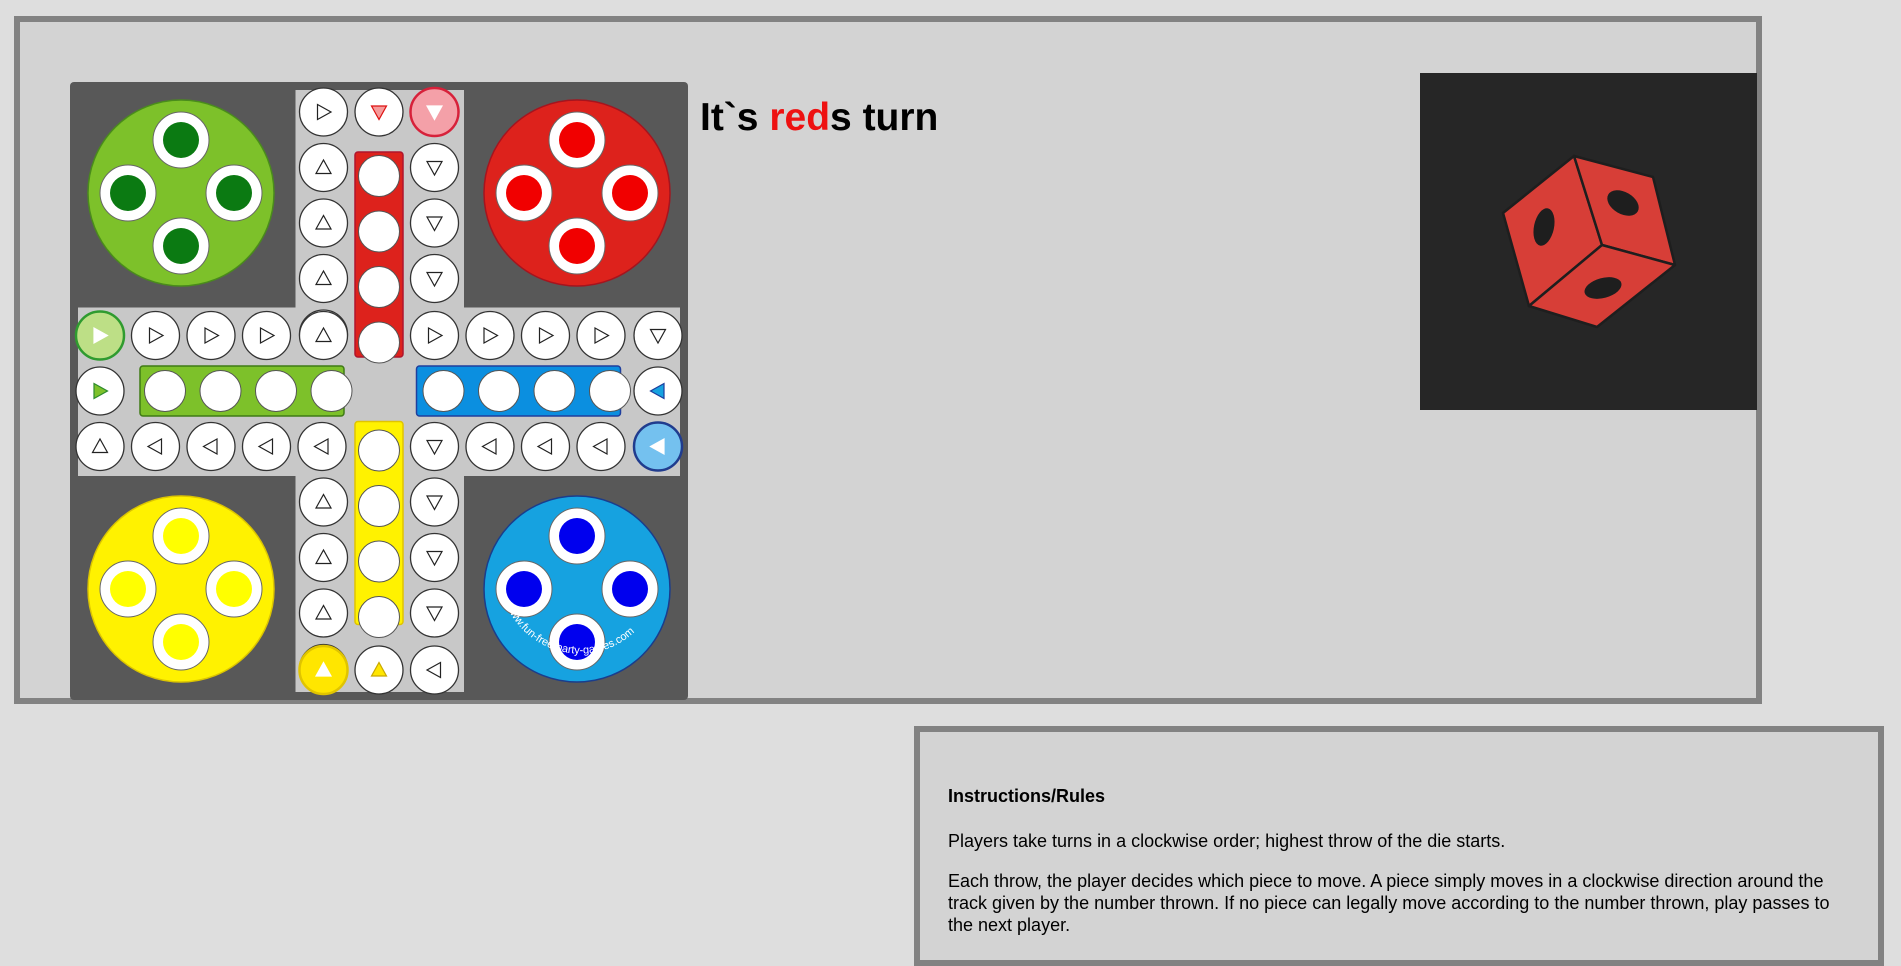 This screenshot has height=966, width=1901. Describe the element at coordinates (658, 446) in the screenshot. I see `blue-start-cell` at that location.